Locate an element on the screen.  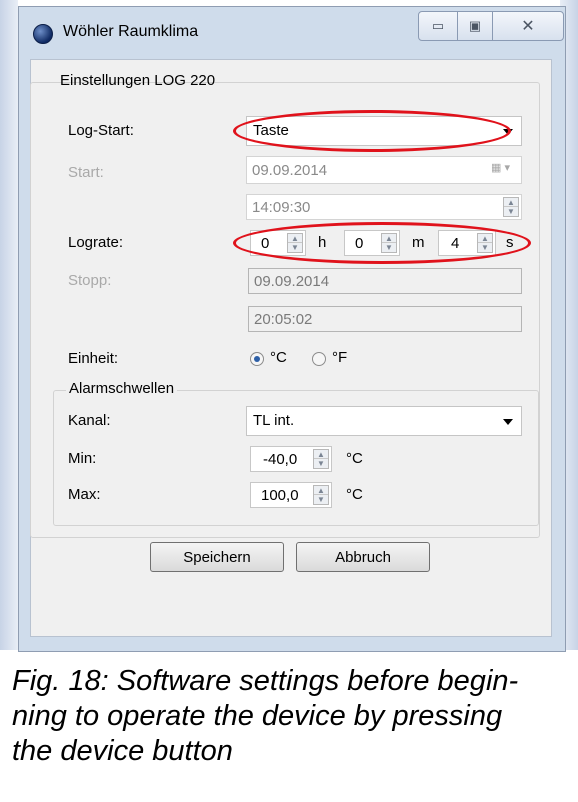
title-bar: Wöhler Raumklima ▭ ▣ ✕ is located at coordinates (292, 33).